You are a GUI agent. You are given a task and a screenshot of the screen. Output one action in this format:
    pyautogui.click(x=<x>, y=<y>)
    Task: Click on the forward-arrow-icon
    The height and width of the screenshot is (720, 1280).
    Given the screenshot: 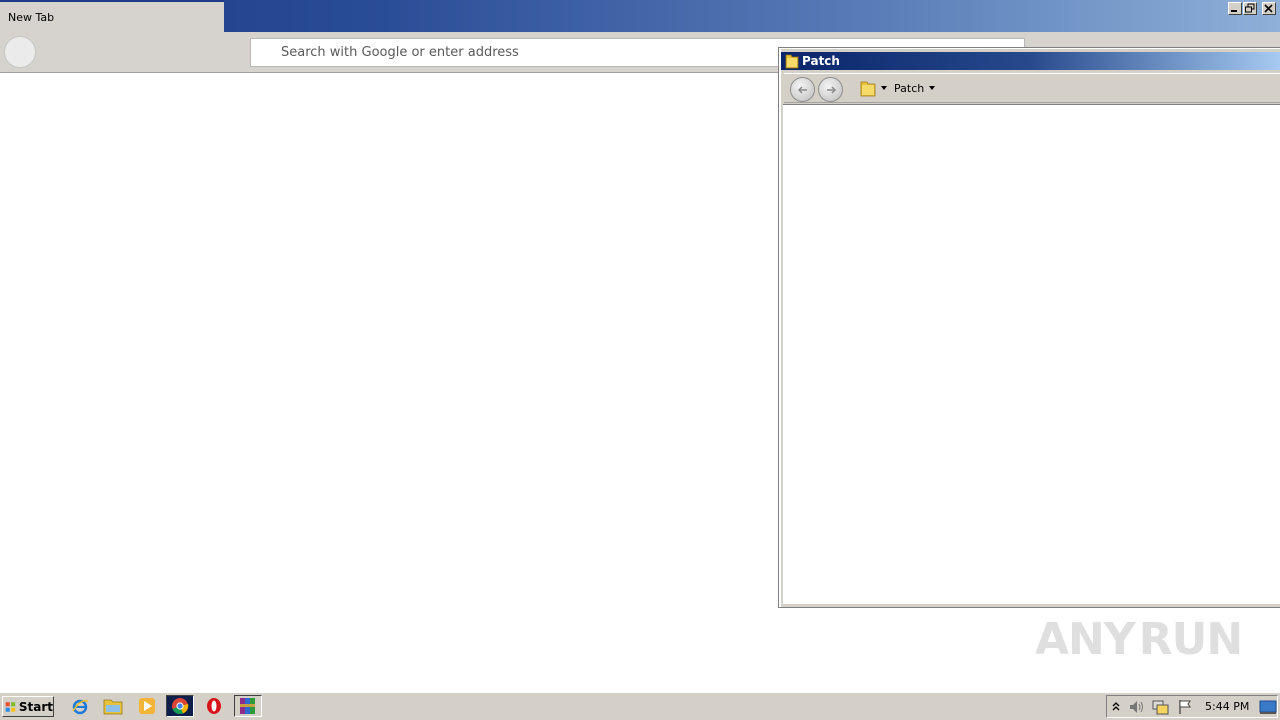 What is the action you would take?
    pyautogui.click(x=831, y=90)
    